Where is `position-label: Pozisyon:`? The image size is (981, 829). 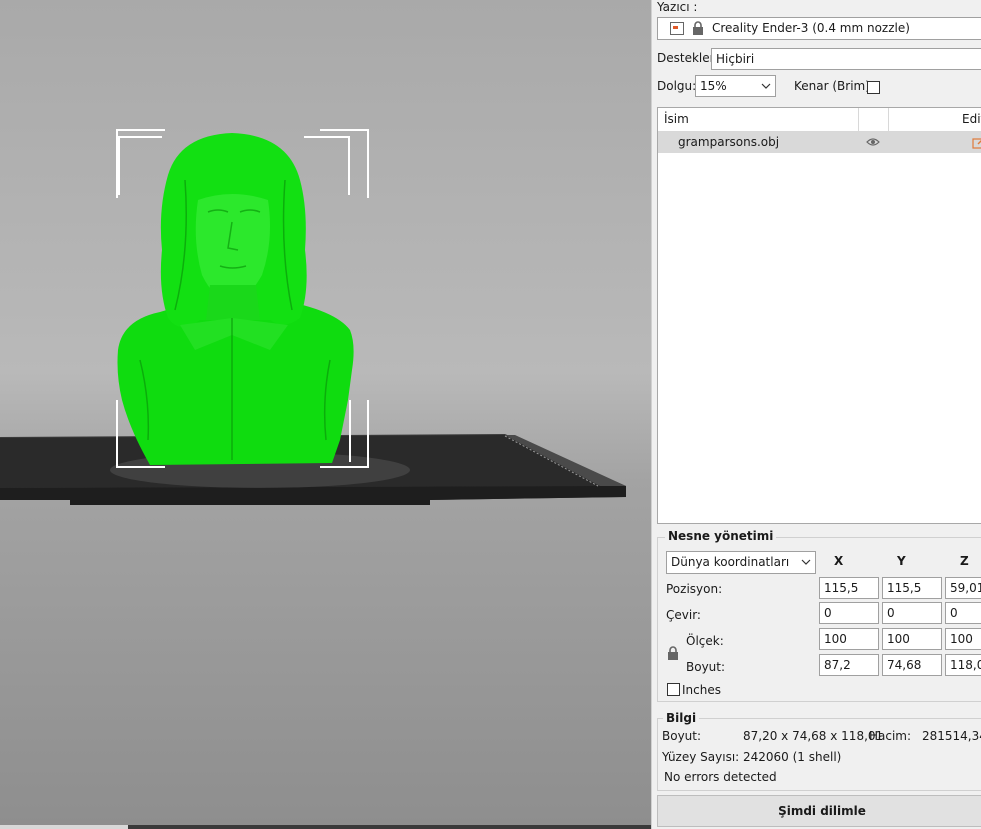
position-label: Pozisyon: is located at coordinates (694, 589).